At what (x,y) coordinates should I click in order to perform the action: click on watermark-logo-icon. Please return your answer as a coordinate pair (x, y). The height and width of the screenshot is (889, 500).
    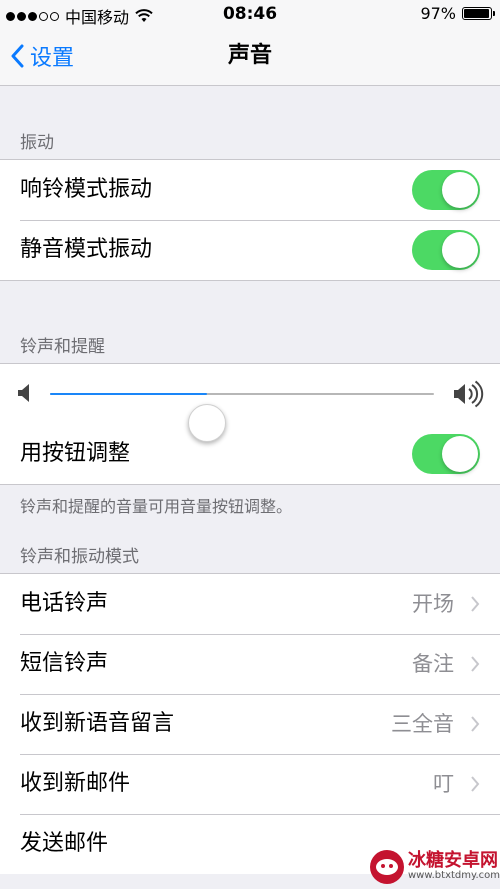
    Looking at the image, I should click on (387, 867).